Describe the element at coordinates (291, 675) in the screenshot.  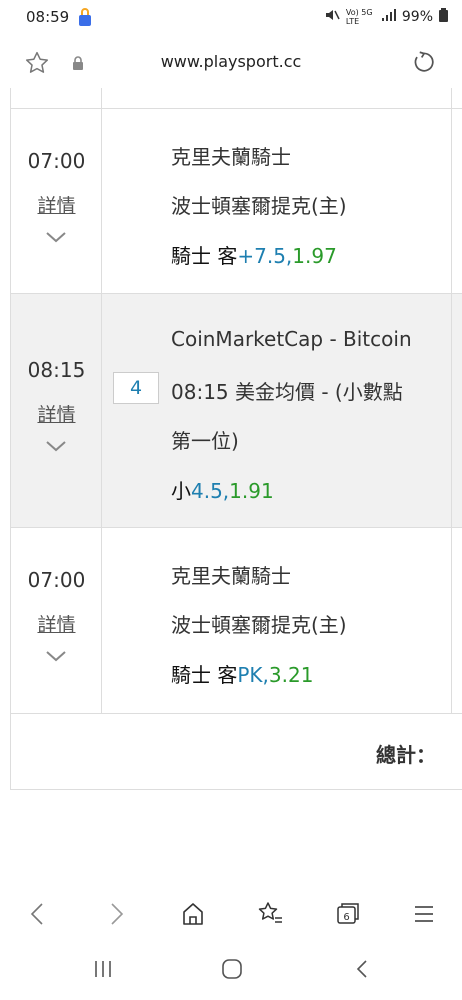
I see `bet-odds: 3.21` at that location.